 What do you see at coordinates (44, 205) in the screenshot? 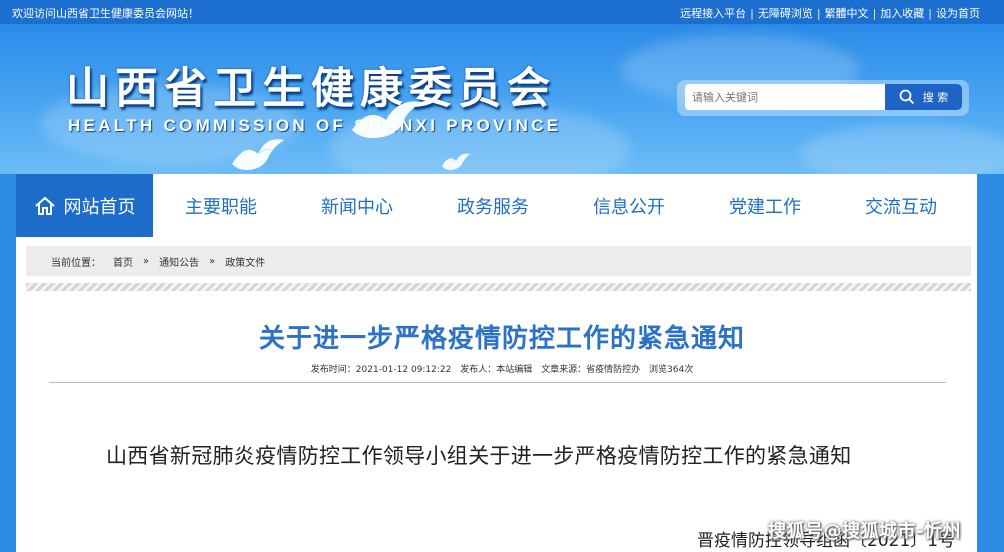
I see `home-icon` at bounding box center [44, 205].